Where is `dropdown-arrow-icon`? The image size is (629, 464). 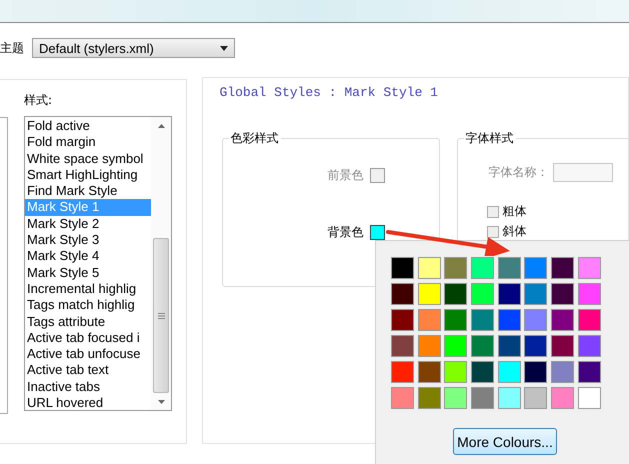 dropdown-arrow-icon is located at coordinates (224, 48).